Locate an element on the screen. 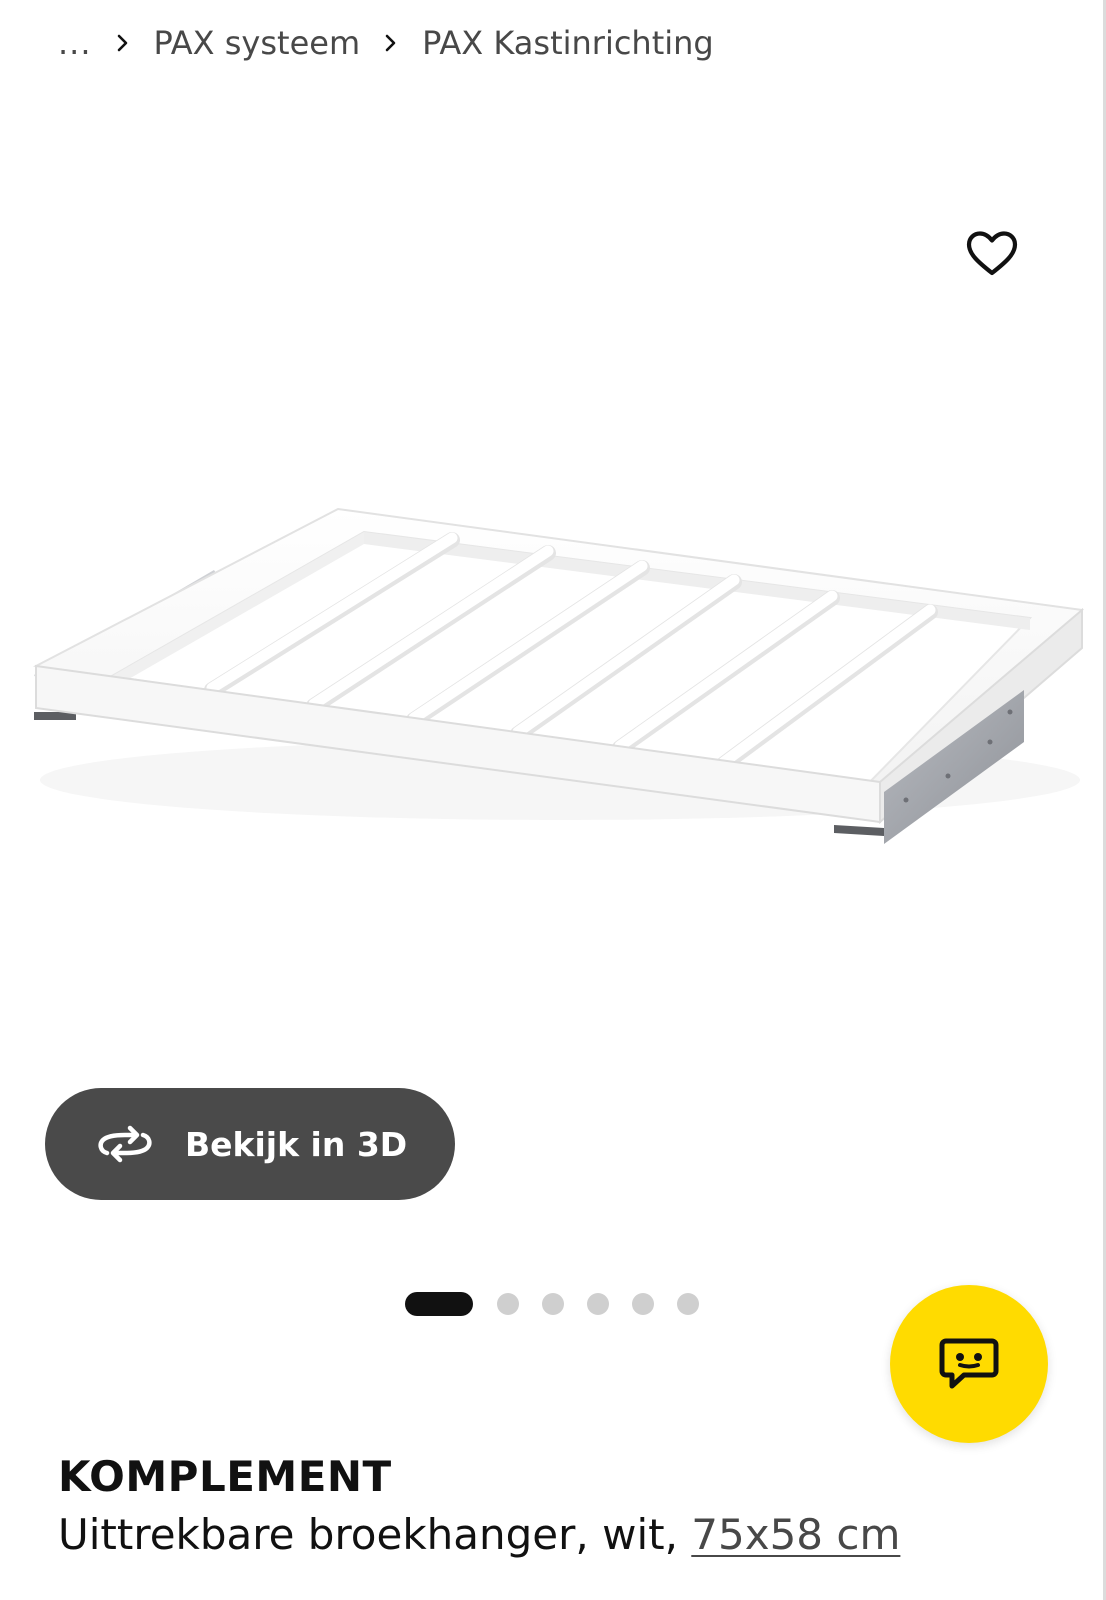 This screenshot has height=1600, width=1106. product-size-link: 75x58 cm is located at coordinates (795, 1534).